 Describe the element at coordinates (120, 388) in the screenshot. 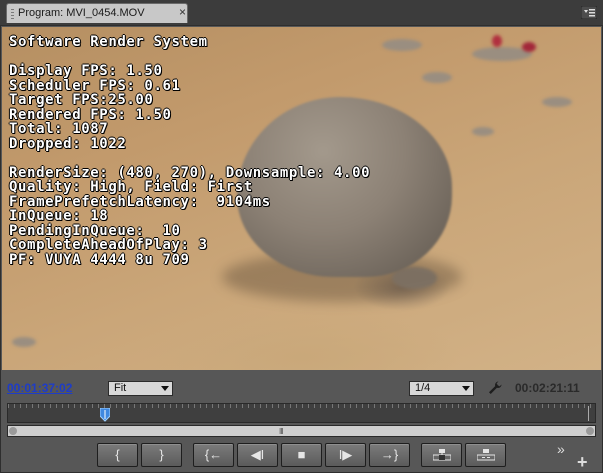

I see `zoom-level-value: Fit` at that location.